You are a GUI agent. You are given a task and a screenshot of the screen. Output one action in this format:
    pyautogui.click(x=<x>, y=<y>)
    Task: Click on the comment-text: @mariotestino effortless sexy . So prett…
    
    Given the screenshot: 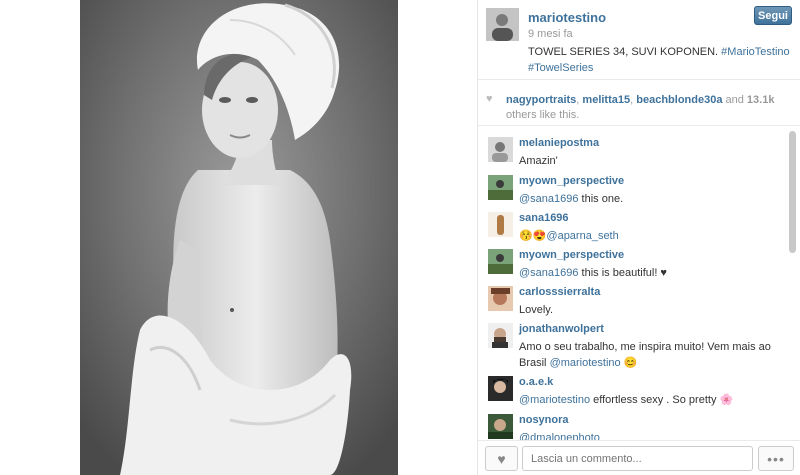 What is the action you would take?
    pyautogui.click(x=646, y=400)
    